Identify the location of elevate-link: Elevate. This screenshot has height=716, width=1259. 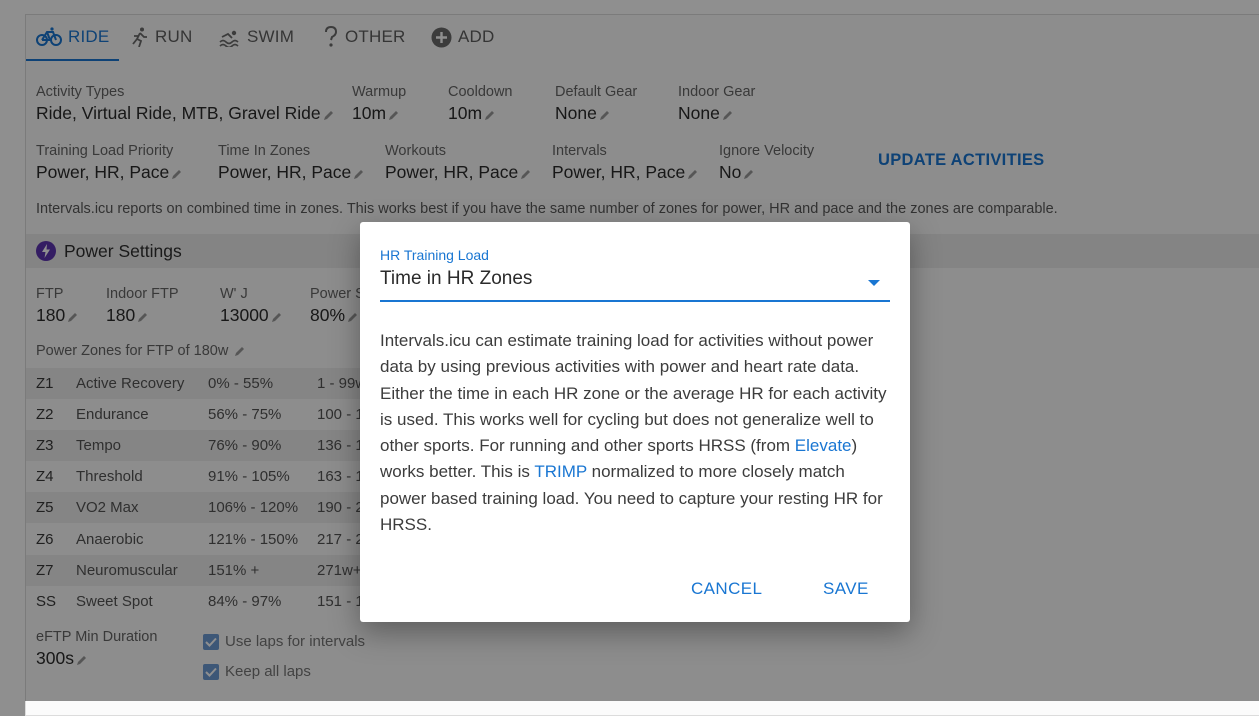
(823, 445).